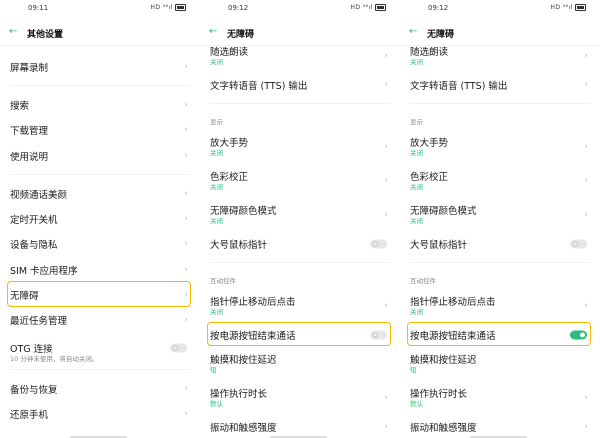 This screenshot has height=438, width=600. What do you see at coordinates (100, 155) in the screenshot?
I see `list-item: 使用说明 ›` at bounding box center [100, 155].